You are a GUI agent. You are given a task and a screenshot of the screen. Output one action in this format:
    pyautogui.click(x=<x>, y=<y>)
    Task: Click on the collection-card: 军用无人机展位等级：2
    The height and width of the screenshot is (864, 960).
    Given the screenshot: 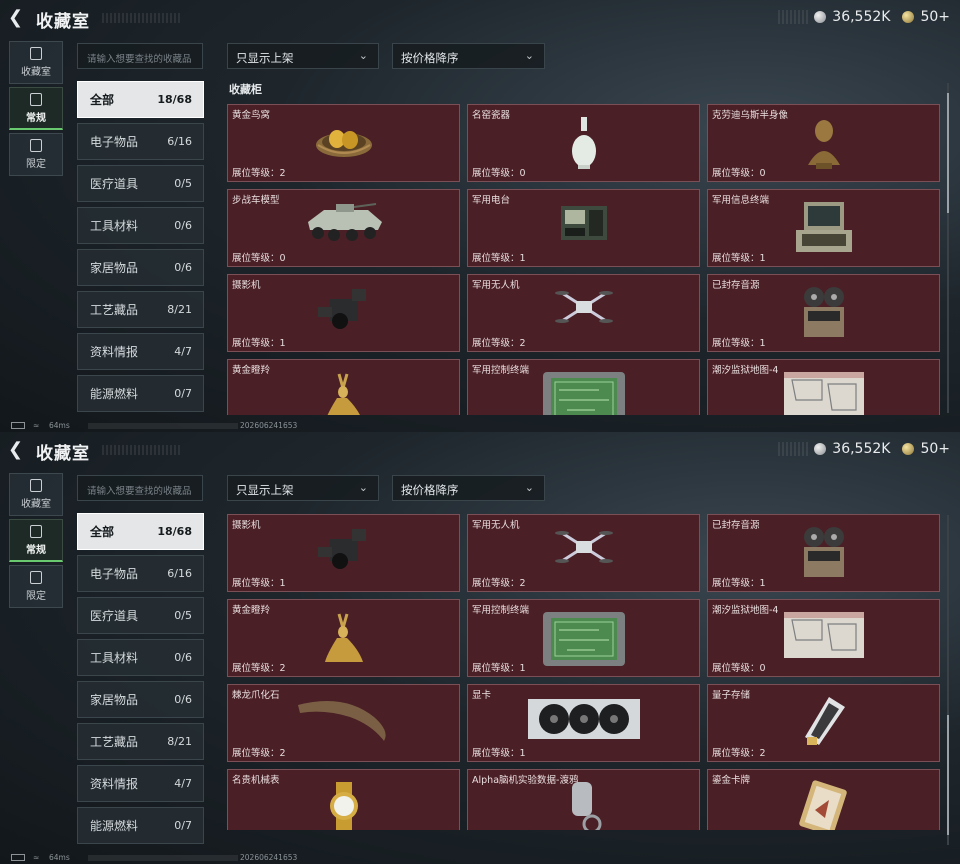 What is the action you would take?
    pyautogui.click(x=583, y=553)
    